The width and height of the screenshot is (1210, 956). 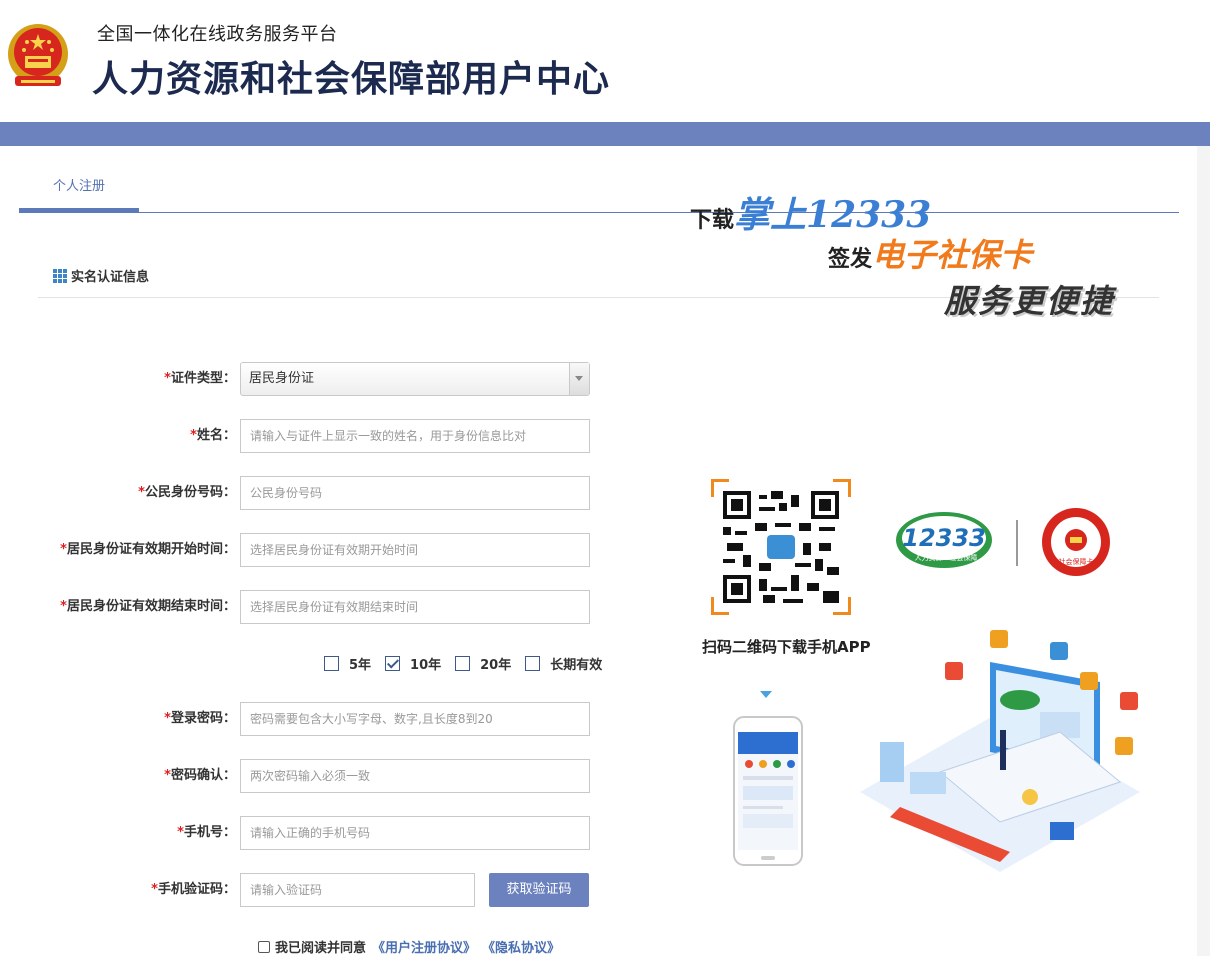 I want to click on sms-code-input: 请输入验证码, so click(x=357, y=890).